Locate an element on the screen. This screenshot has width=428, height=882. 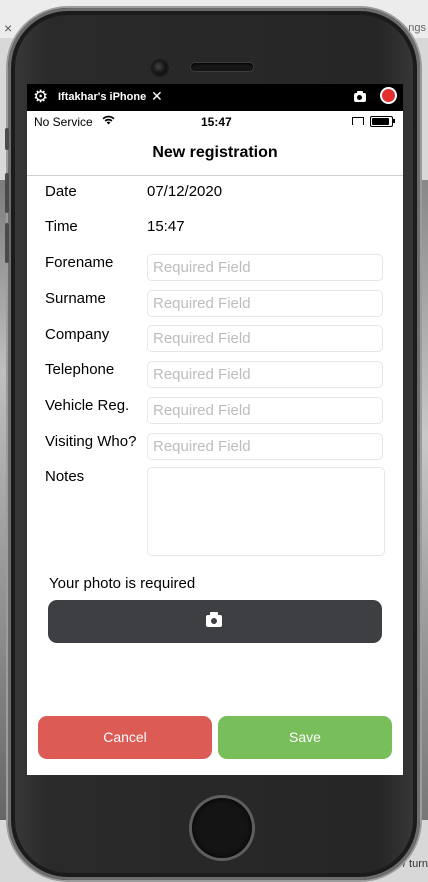
ios-status-bar: No Service 15:47 is located at coordinates (215, 121).